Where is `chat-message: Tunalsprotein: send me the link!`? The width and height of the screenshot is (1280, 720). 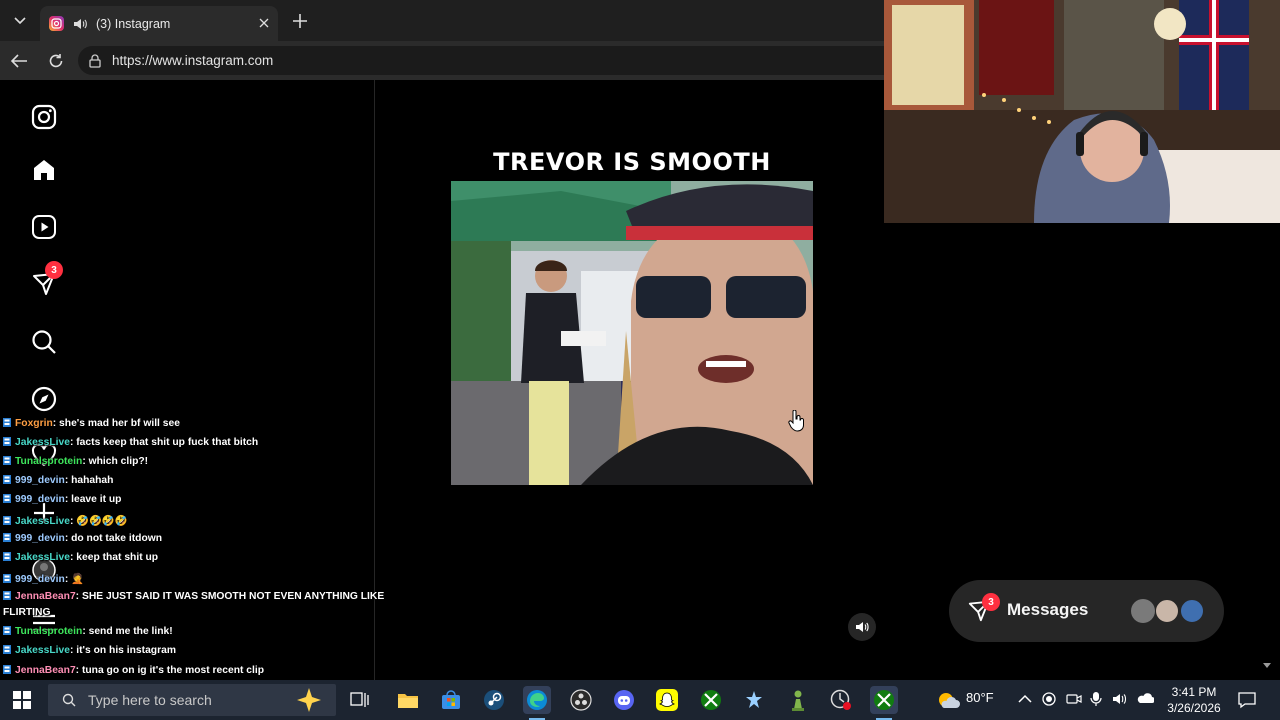
chat-message: Tunalsprotein: send me the link! is located at coordinates (88, 631).